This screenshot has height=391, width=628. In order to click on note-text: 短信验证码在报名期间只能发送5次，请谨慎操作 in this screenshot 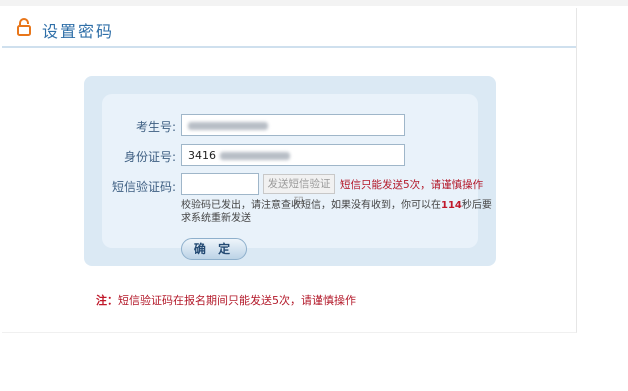, I will do `click(237, 300)`.